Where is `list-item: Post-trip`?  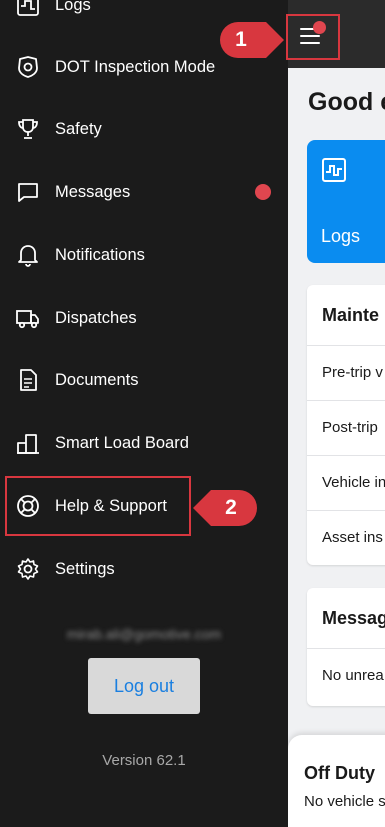
list-item: Post-trip is located at coordinates (346, 427).